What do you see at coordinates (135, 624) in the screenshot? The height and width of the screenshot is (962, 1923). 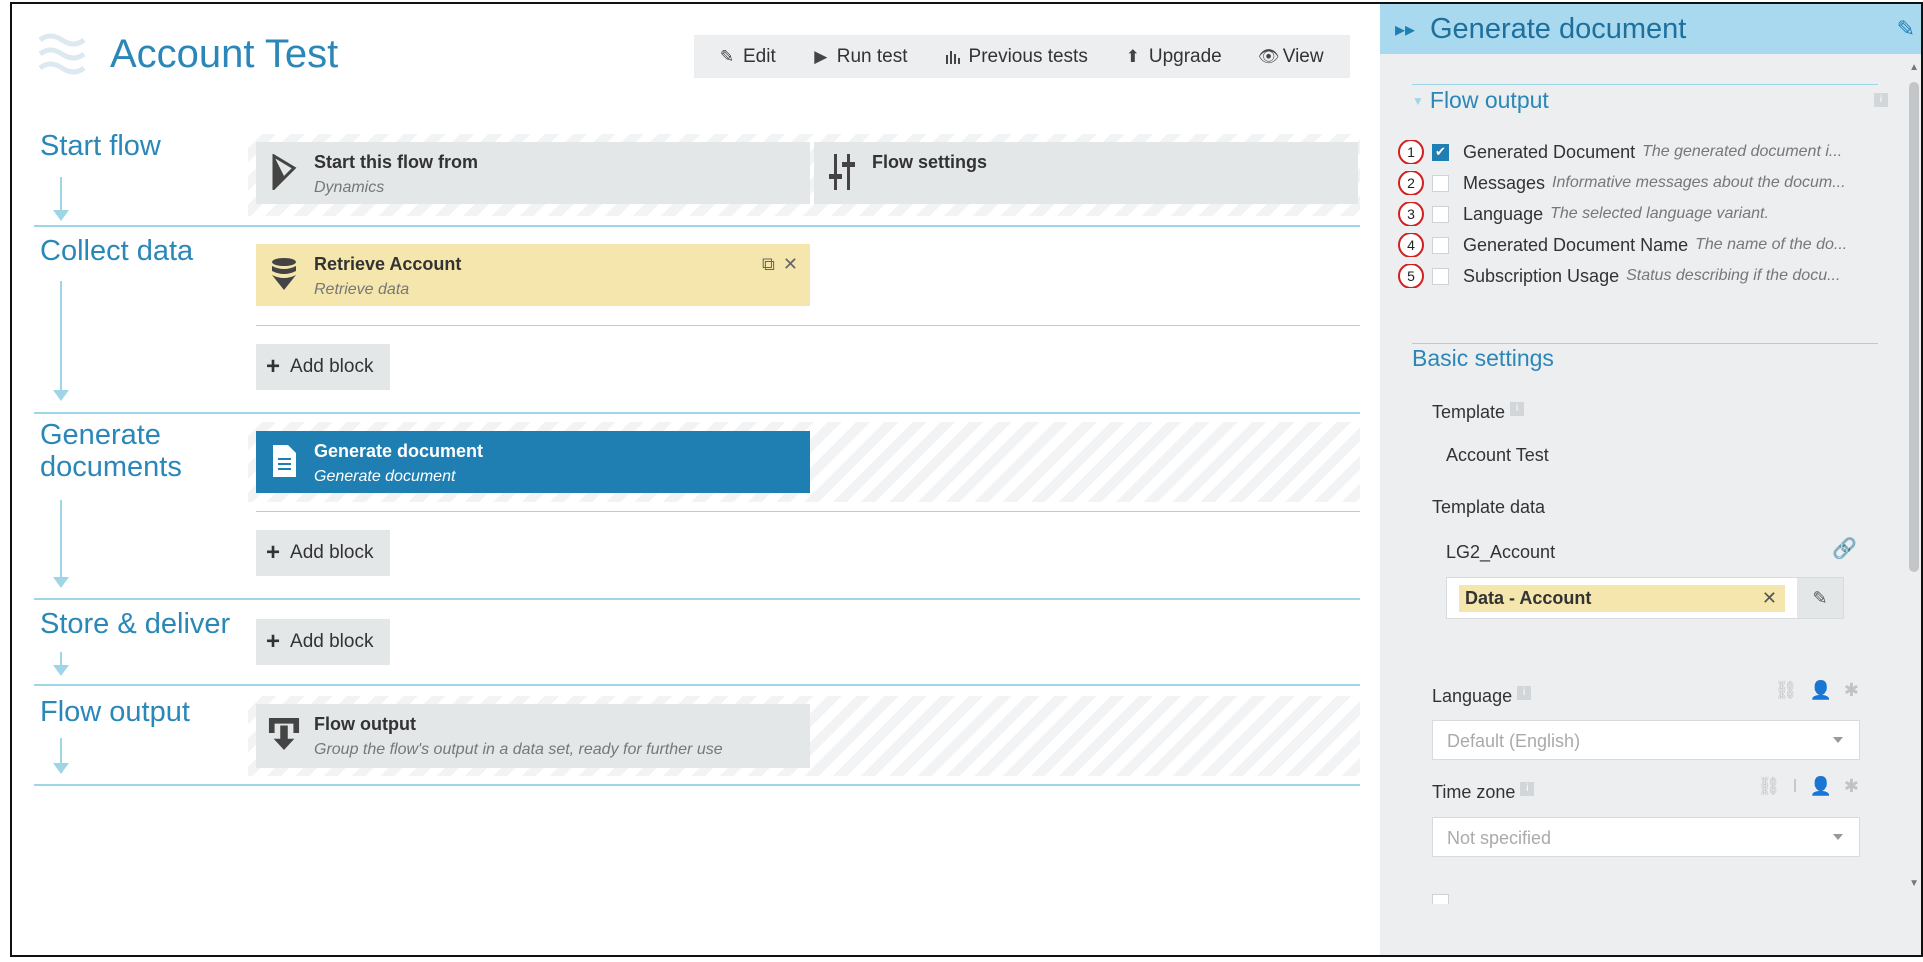 I see `section-label: Store & deliver` at bounding box center [135, 624].